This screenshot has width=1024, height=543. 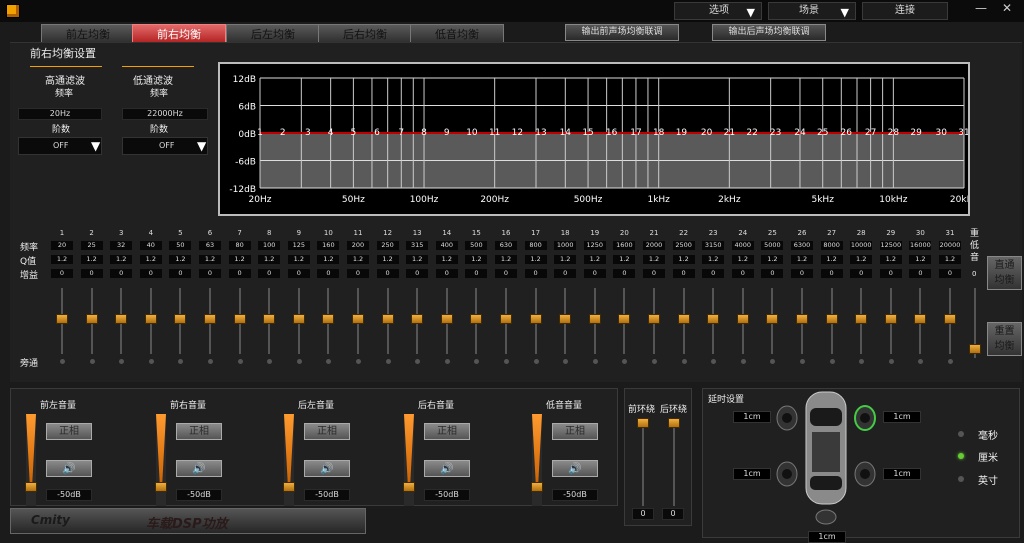 What do you see at coordinates (961, 434) in the screenshot?
I see `radio-ms` at bounding box center [961, 434].